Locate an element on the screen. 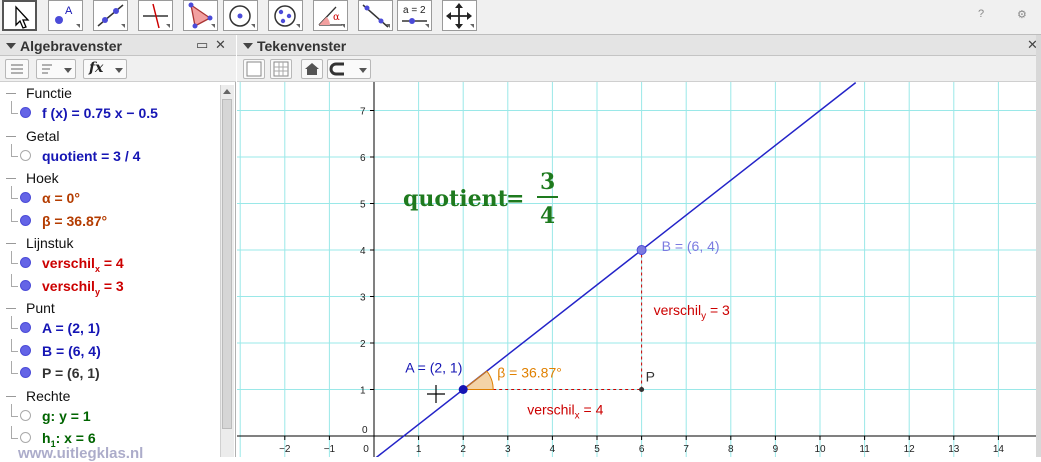 This screenshot has height=462, width=1041. quotient-text: quotient = 3 4 is located at coordinates (480, 199).